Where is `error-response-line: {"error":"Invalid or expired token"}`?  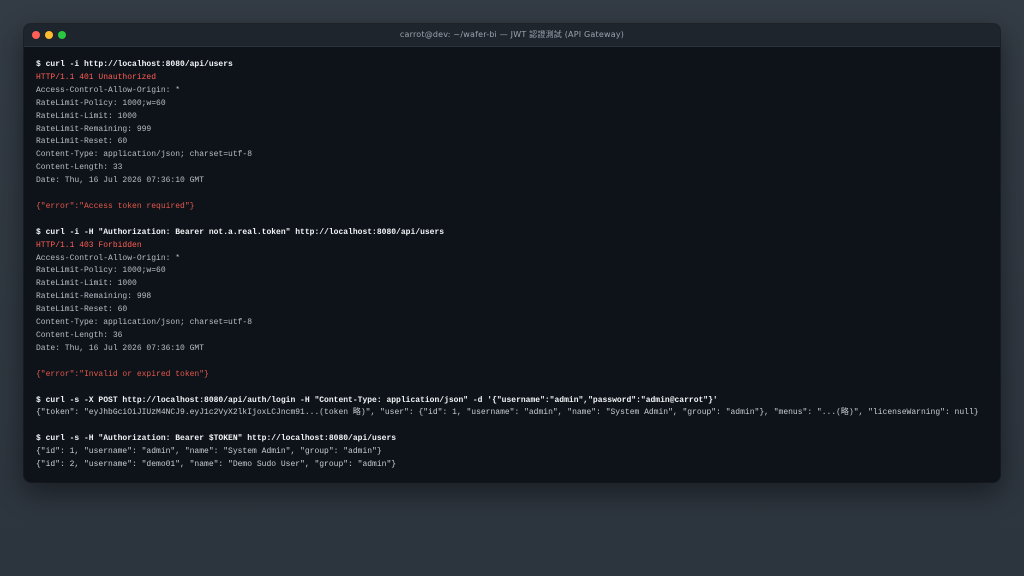
error-response-line: {"error":"Invalid or expired token"} is located at coordinates (122, 374).